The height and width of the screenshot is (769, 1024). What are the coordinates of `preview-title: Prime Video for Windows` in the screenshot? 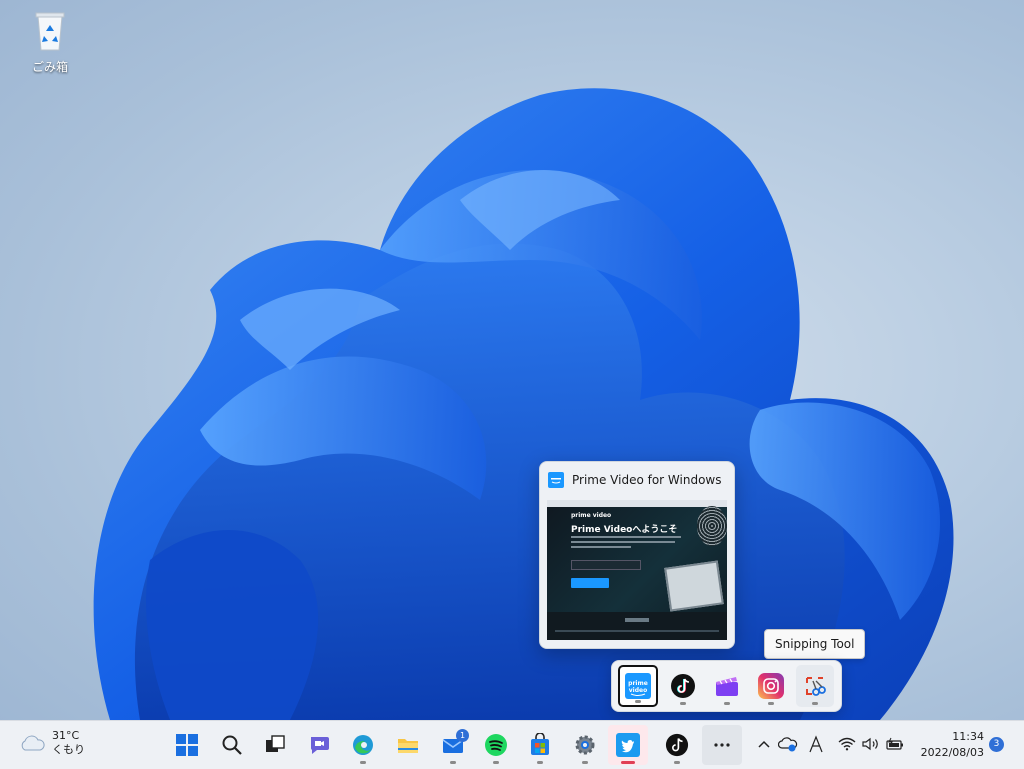 It's located at (647, 480).